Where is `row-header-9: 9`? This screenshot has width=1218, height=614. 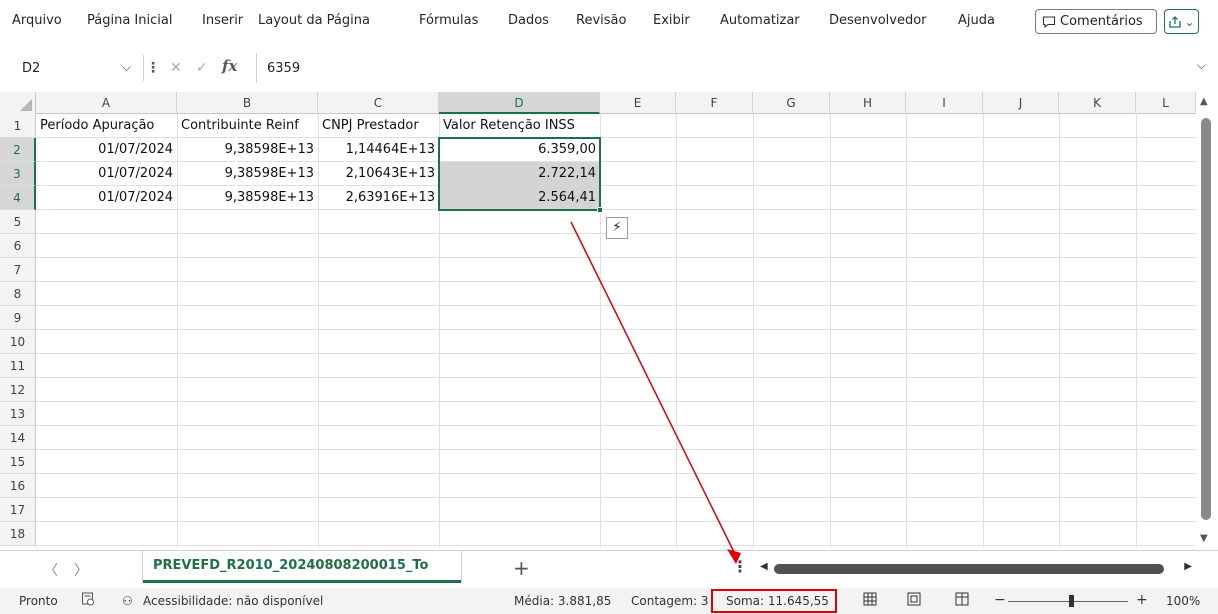 row-header-9: 9 is located at coordinates (18, 318).